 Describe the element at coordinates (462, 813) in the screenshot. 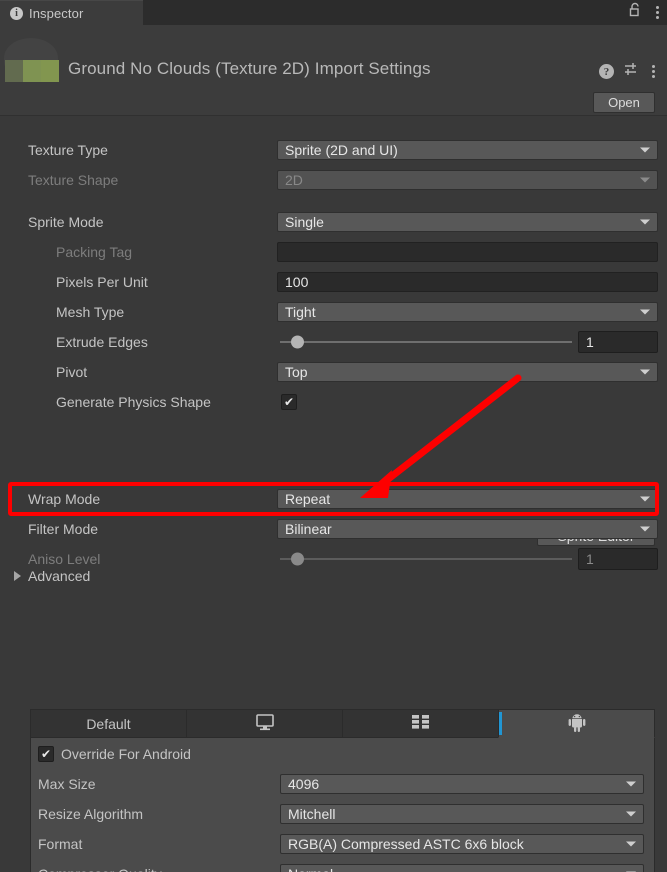

I see `platform-row-dropdown: Mitchell` at that location.